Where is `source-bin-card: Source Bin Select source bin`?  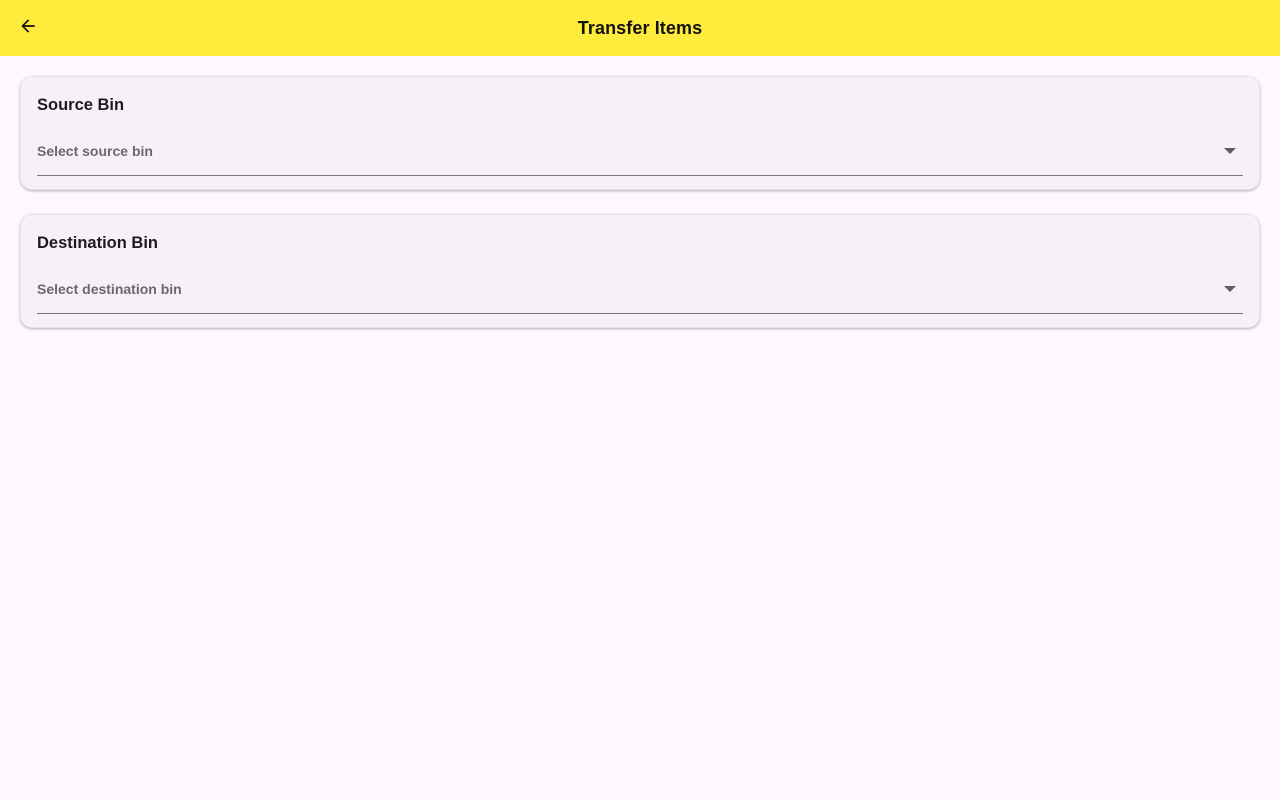 source-bin-card: Source Bin Select source bin is located at coordinates (640, 133).